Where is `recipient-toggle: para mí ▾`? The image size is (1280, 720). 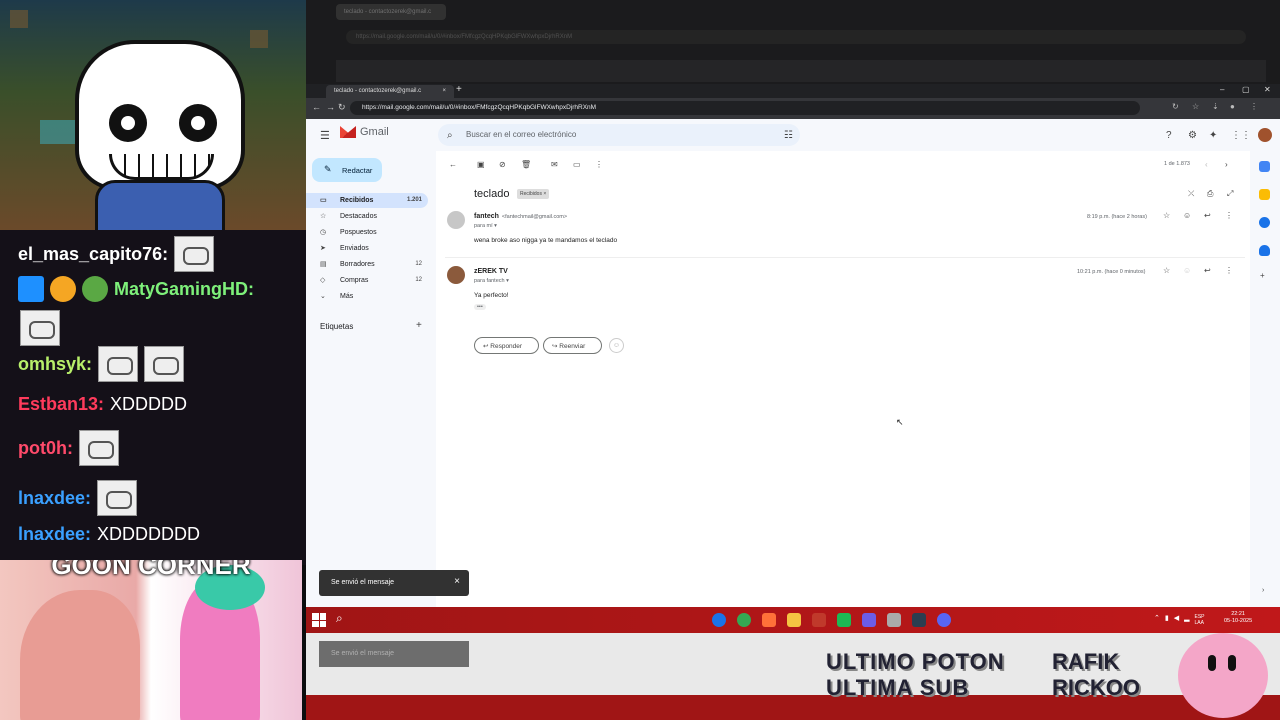
recipient-toggle: para mí ▾ is located at coordinates (485, 226).